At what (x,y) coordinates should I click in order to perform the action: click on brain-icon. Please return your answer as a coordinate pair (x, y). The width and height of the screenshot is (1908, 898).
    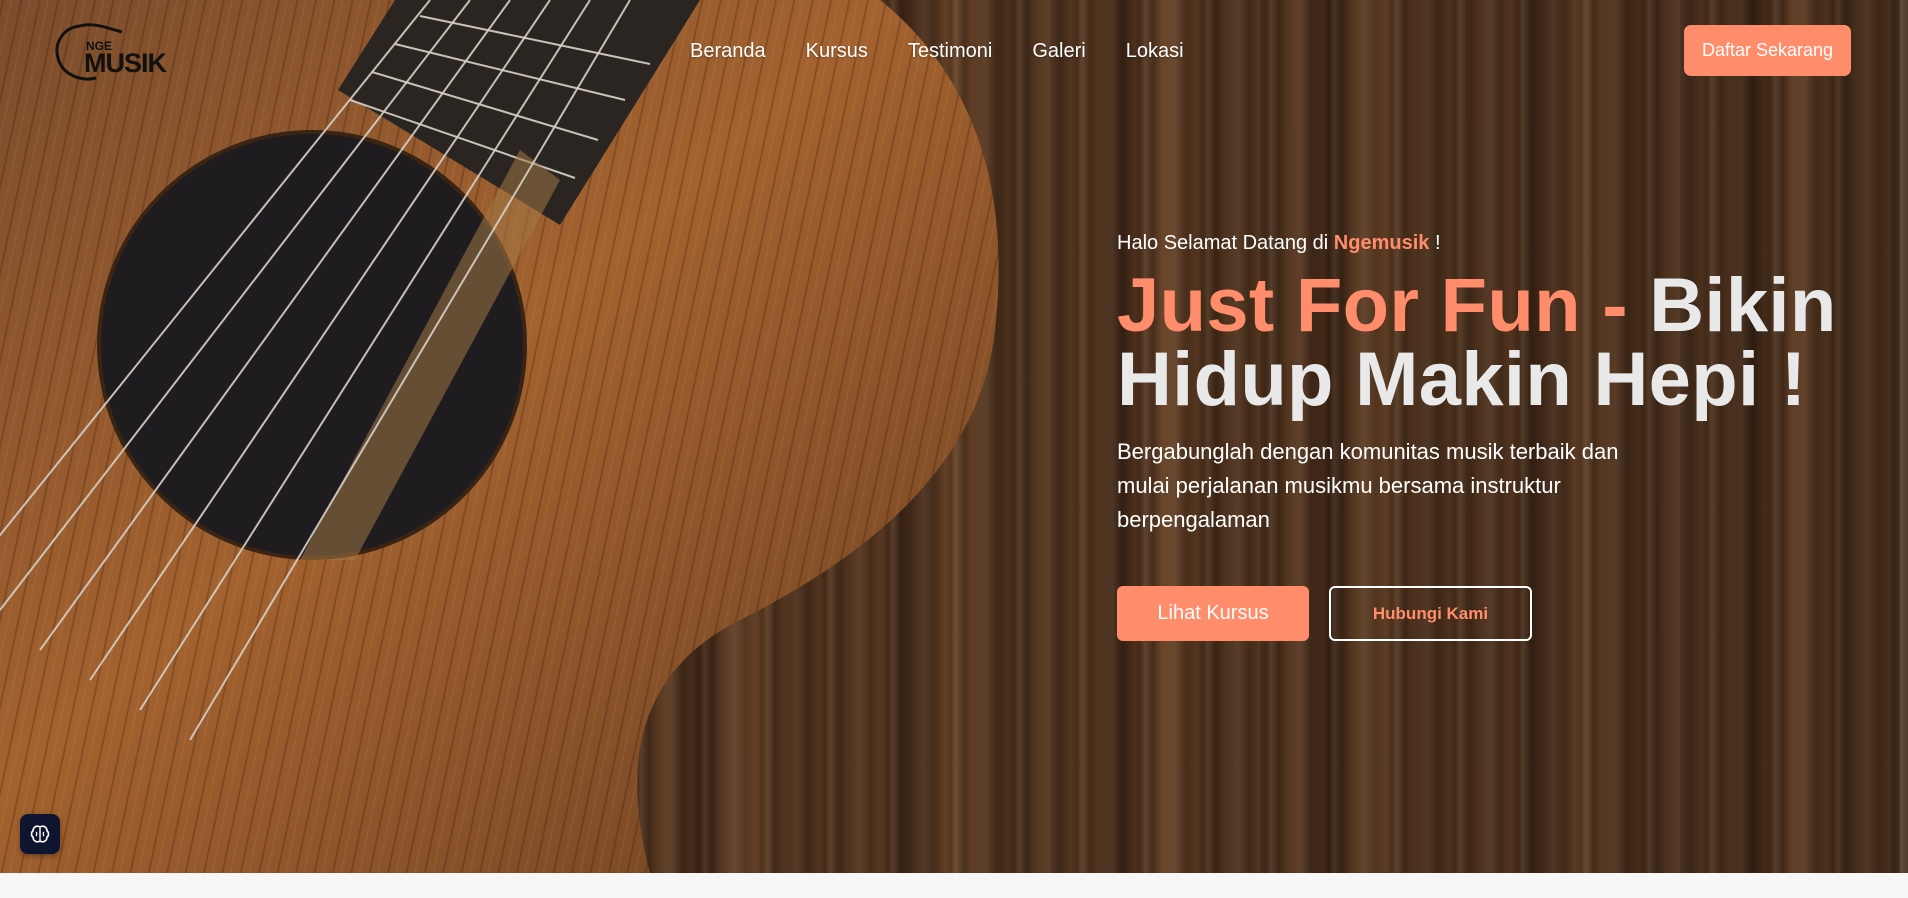
    Looking at the image, I should click on (40, 834).